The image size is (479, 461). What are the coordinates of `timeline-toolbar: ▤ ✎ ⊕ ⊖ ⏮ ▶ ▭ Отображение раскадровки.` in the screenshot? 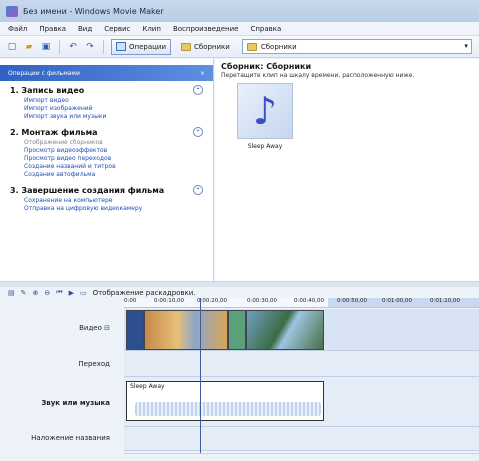 It's located at (239, 292).